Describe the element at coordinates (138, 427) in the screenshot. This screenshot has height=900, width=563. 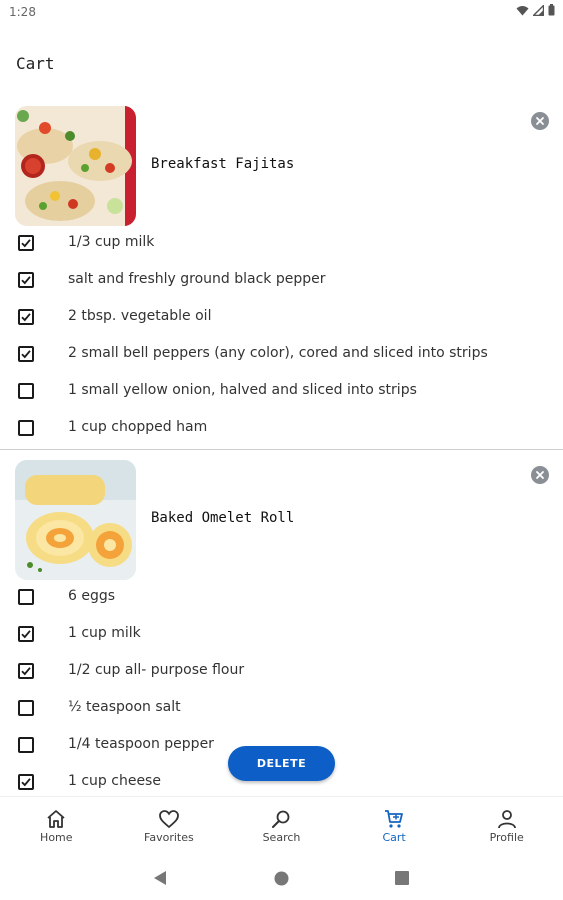
I see `ingredient-text: 1 cup chopped ham` at that location.